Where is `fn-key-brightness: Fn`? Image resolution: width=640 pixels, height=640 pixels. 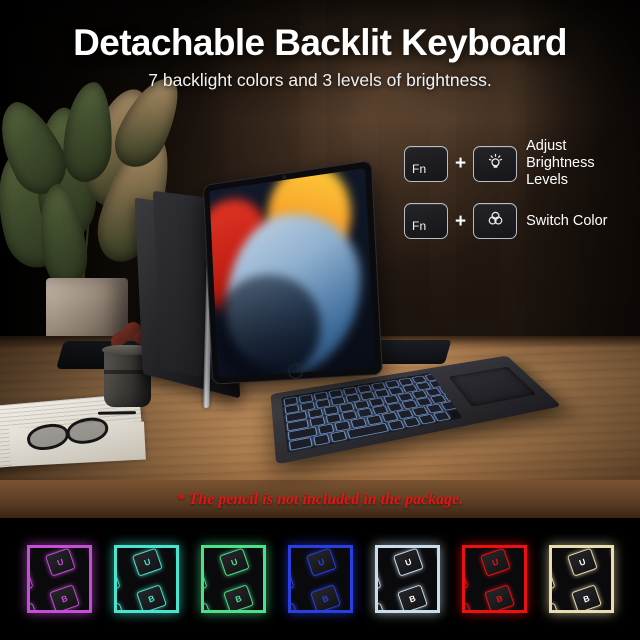
fn-key-brightness: Fn is located at coordinates (426, 163).